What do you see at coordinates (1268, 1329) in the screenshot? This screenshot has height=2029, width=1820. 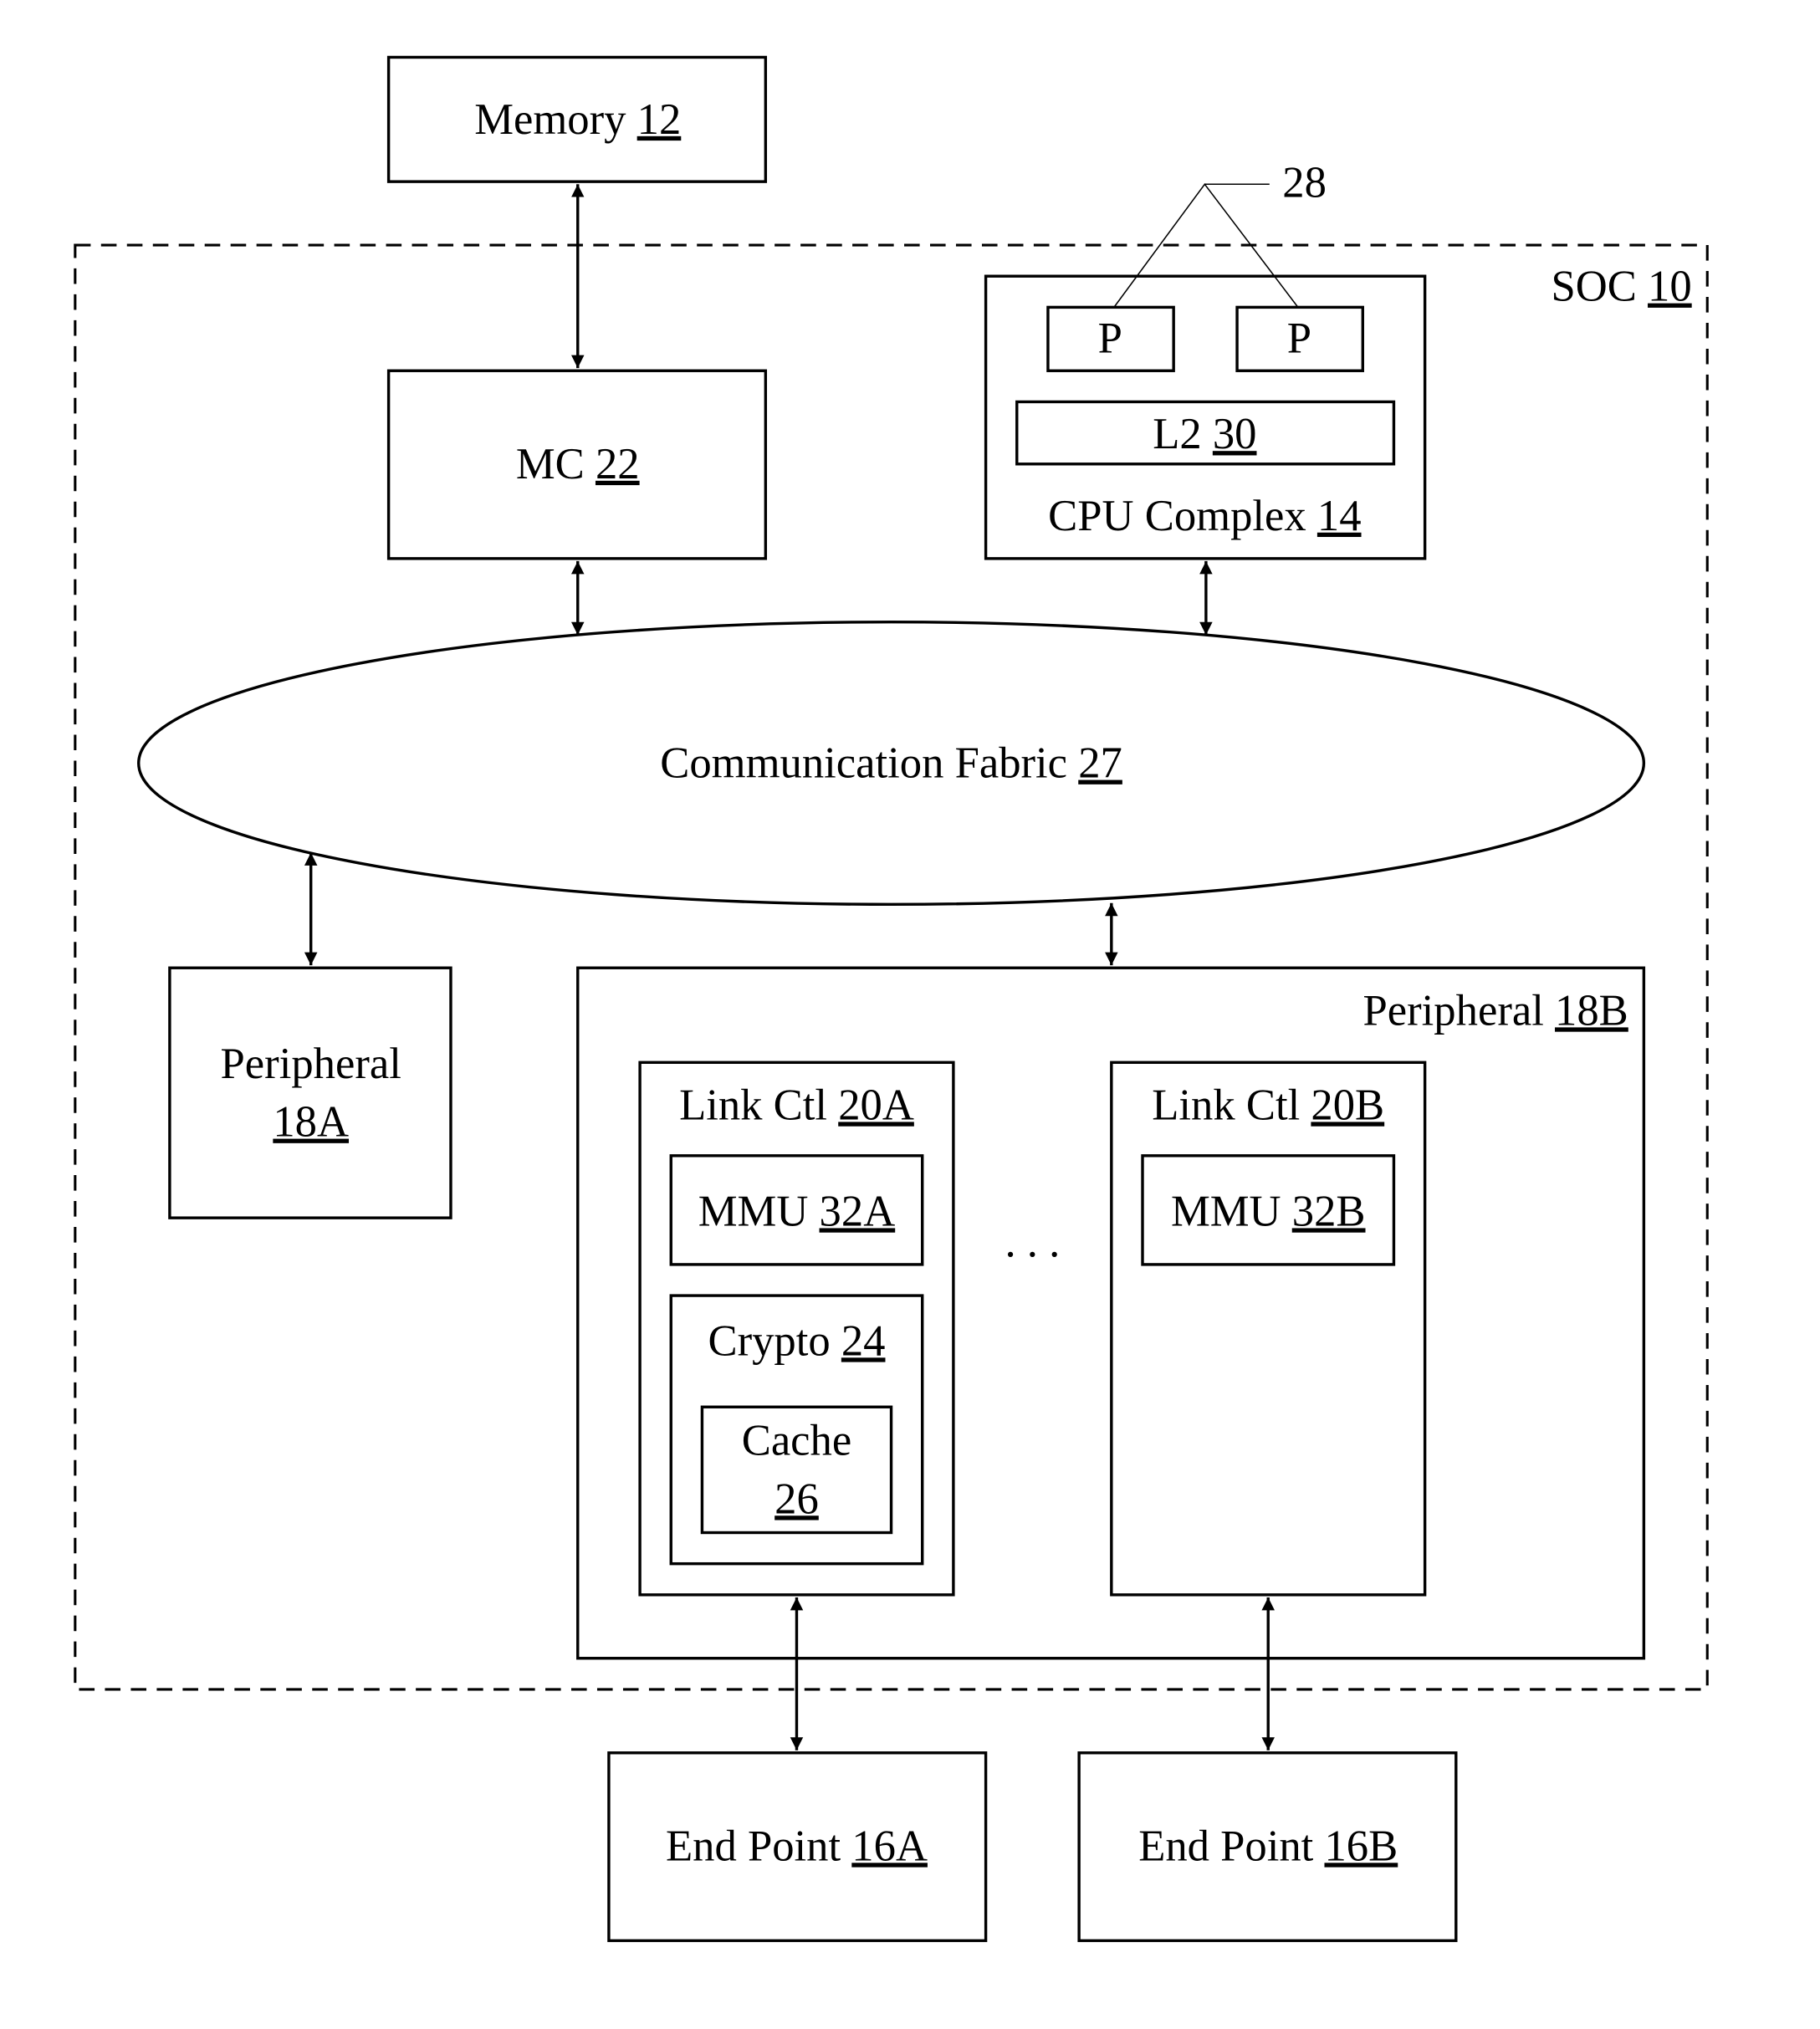 I see `link-ctl-b-block: Link Ctl 20B MMU 32B` at bounding box center [1268, 1329].